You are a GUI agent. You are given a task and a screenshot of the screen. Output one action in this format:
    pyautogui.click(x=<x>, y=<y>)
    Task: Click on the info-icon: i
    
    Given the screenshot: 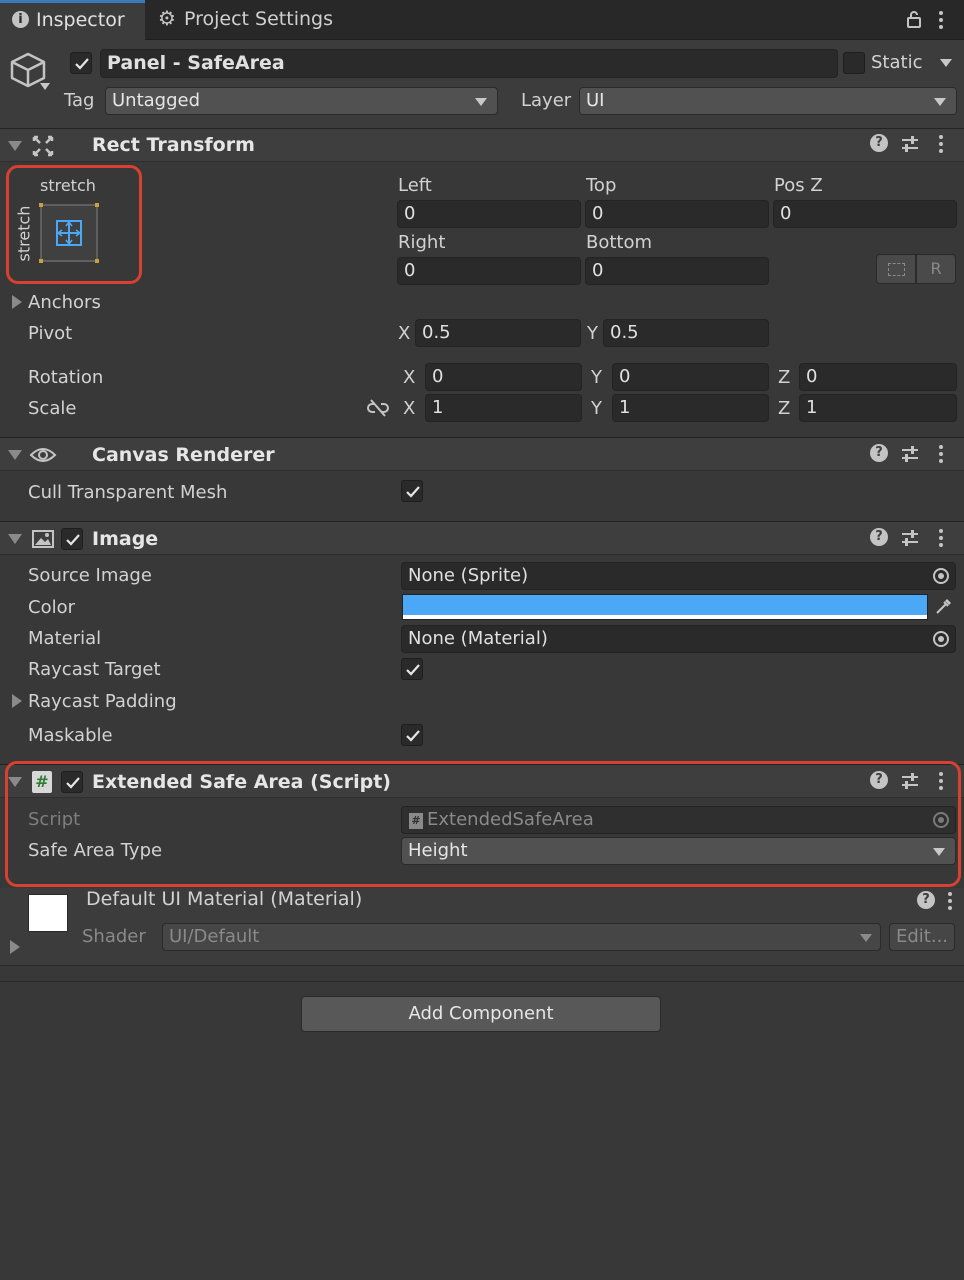 What is the action you would take?
    pyautogui.click(x=20, y=19)
    